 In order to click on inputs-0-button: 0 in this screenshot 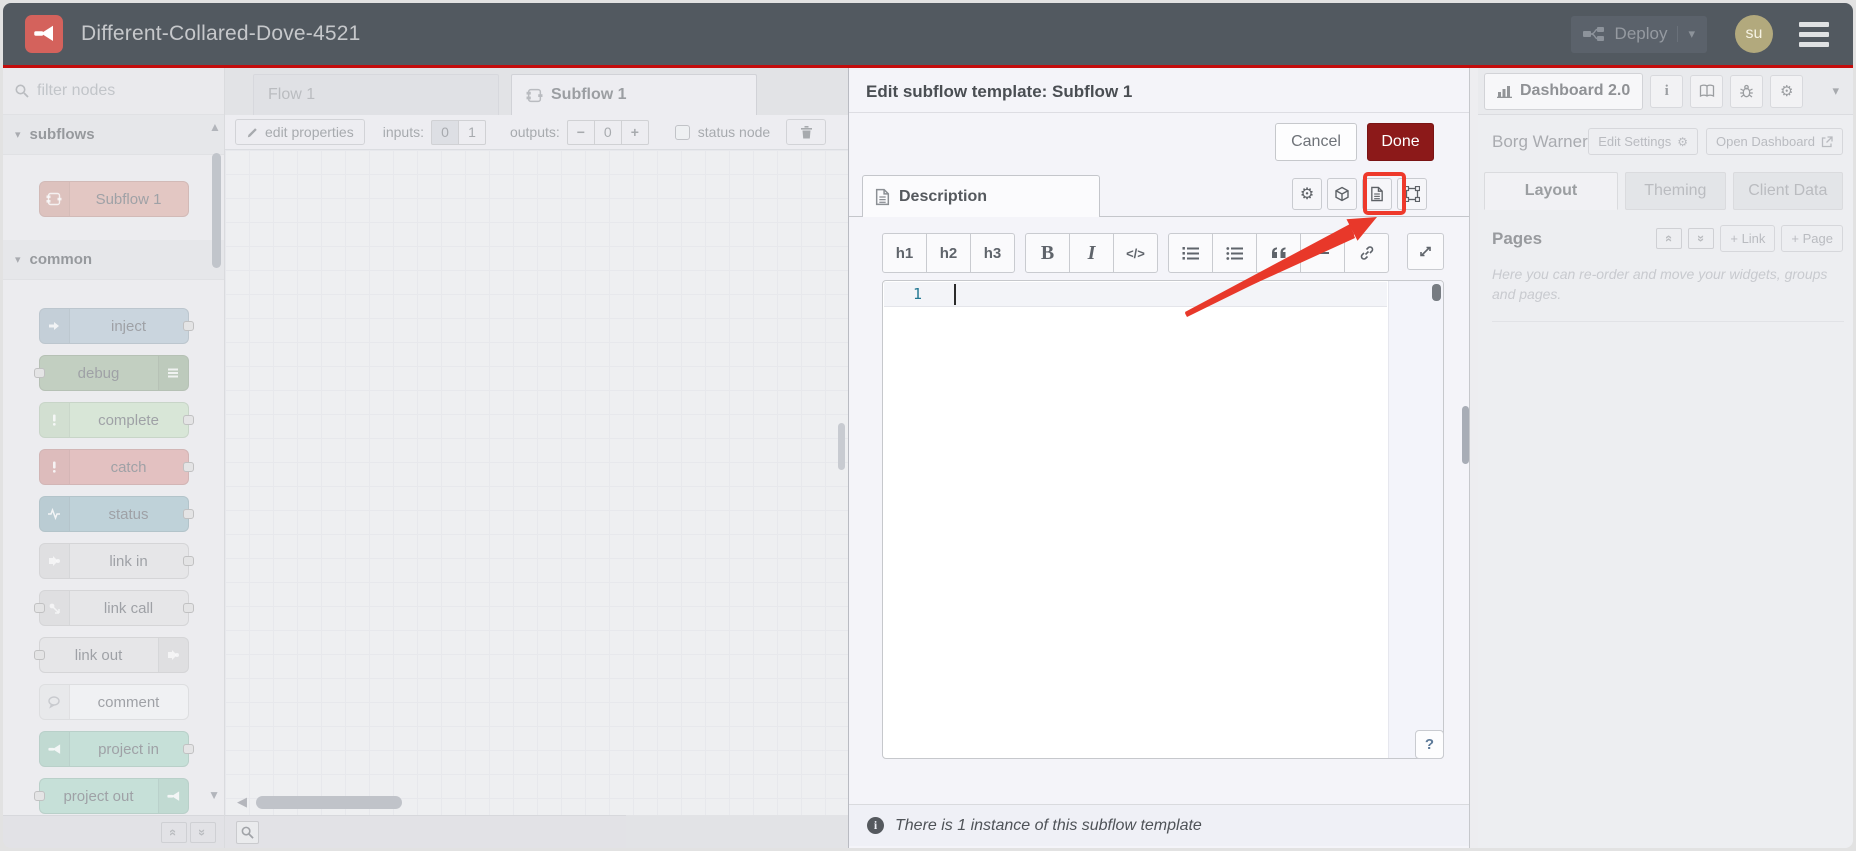, I will do `click(444, 132)`.